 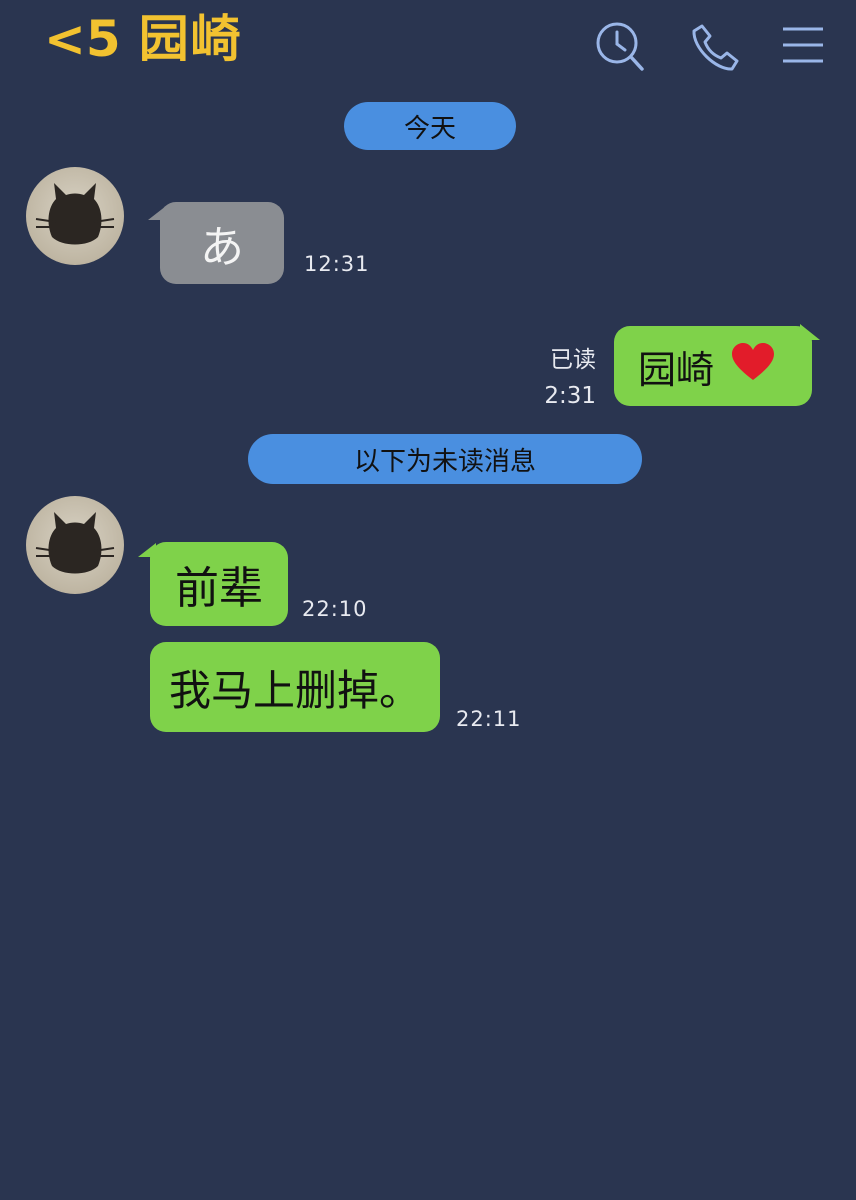 What do you see at coordinates (294, 690) in the screenshot?
I see `message-text: 我马上删掉。` at bounding box center [294, 690].